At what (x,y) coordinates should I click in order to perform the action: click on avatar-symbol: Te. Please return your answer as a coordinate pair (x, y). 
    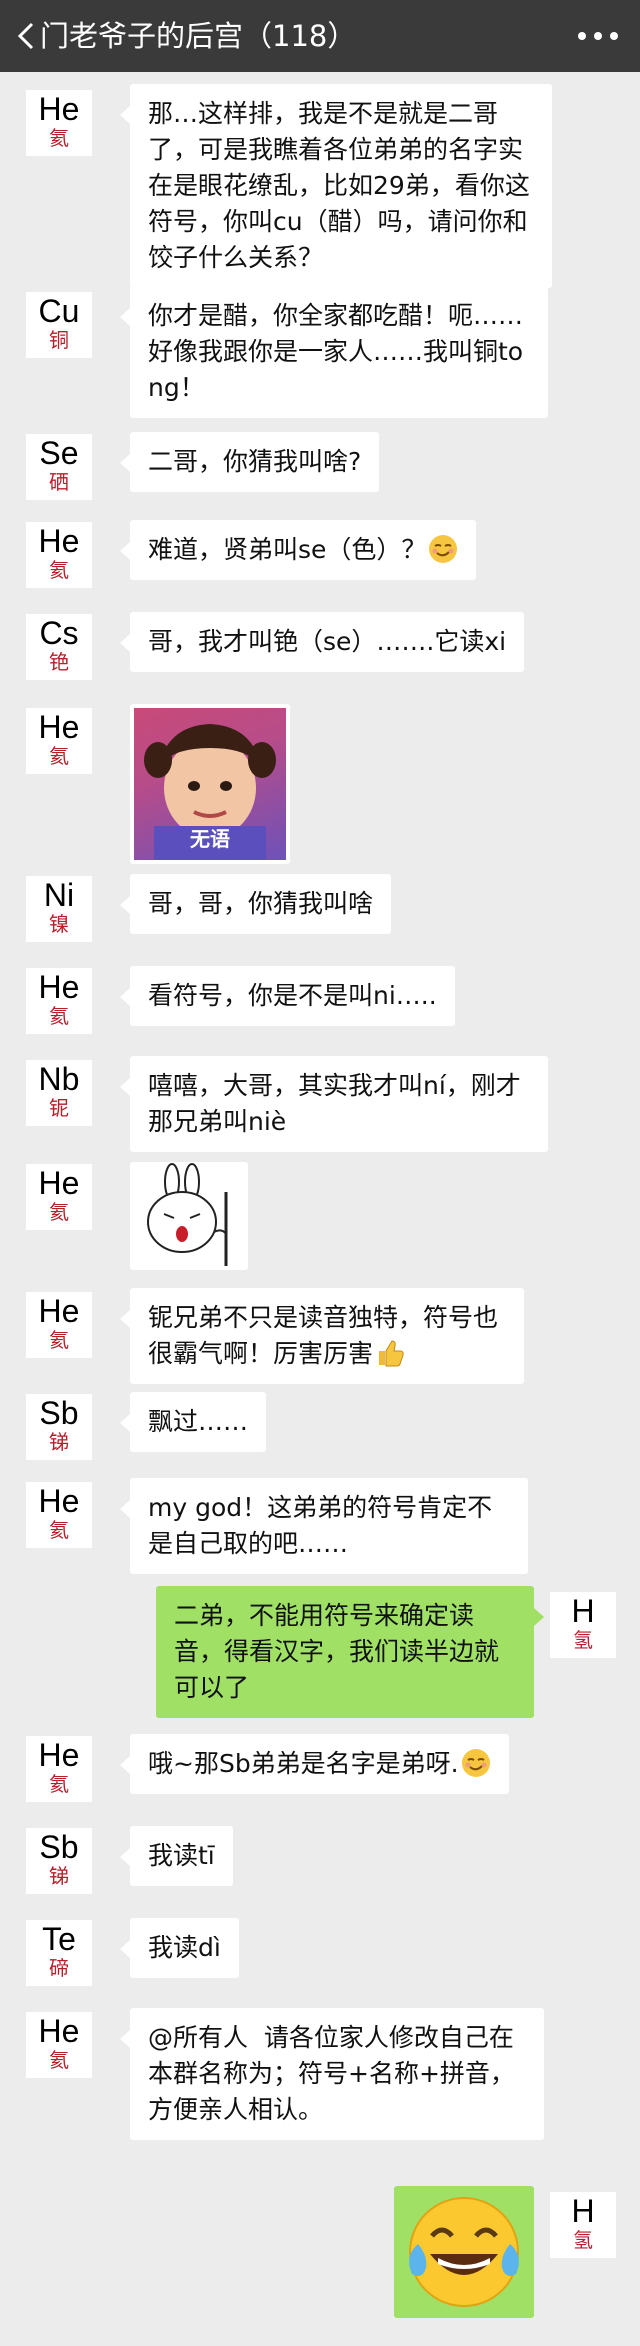
    Looking at the image, I should click on (59, 1939).